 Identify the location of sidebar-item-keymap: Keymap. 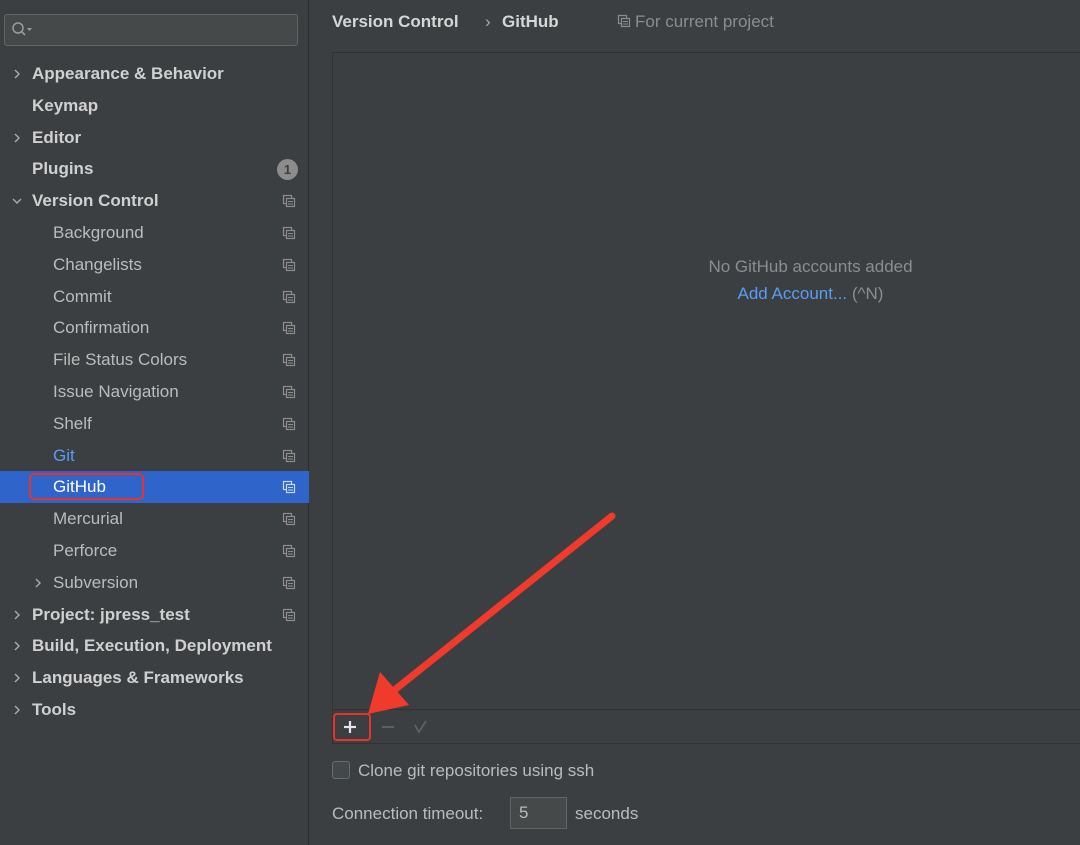
(154, 106).